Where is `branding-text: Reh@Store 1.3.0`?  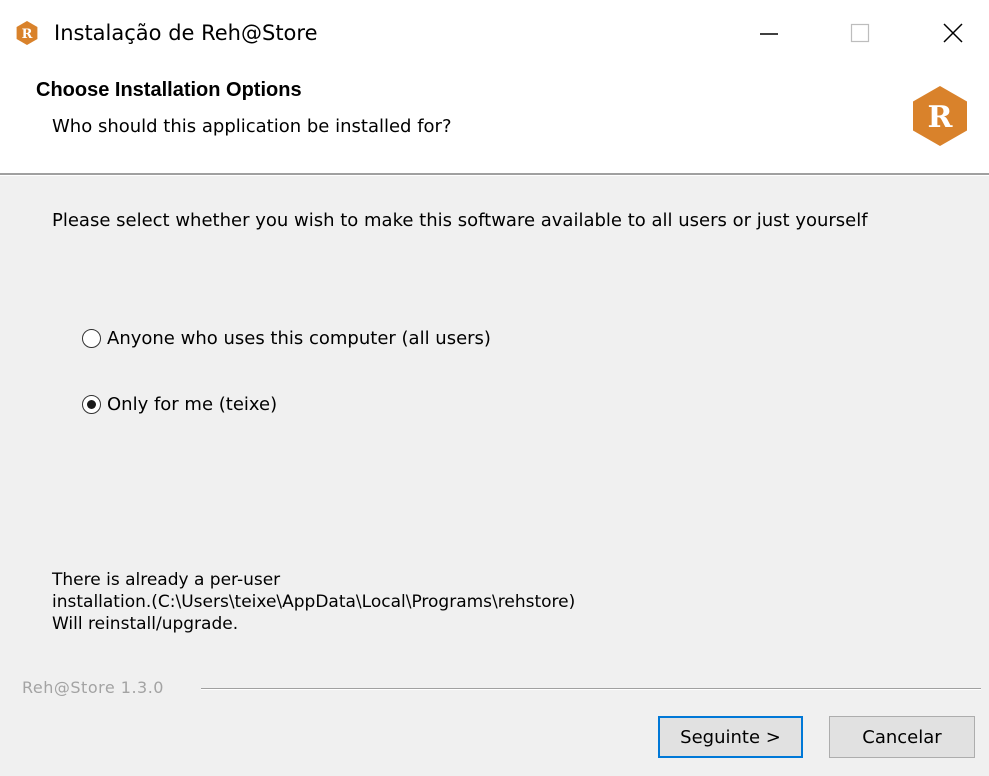
branding-text: Reh@Store 1.3.0 is located at coordinates (93, 687).